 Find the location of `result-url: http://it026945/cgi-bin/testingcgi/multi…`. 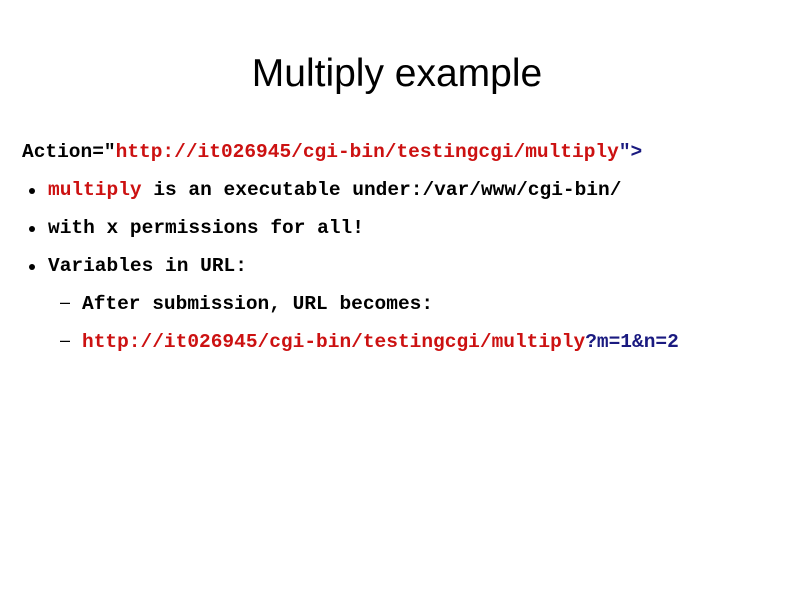

result-url: http://it026945/cgi-bin/testingcgi/multi… is located at coordinates (334, 342).